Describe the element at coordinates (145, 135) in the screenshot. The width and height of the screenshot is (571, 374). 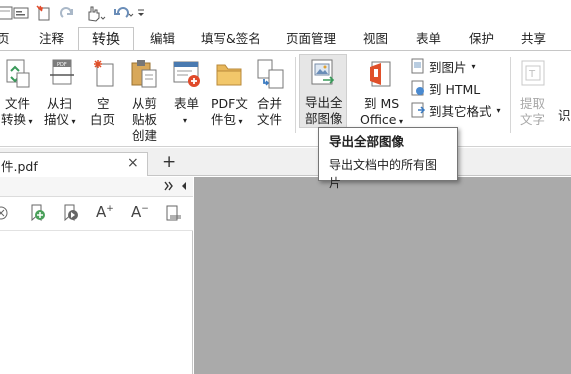
I see `from-clipboard-label-3: 创建` at that location.